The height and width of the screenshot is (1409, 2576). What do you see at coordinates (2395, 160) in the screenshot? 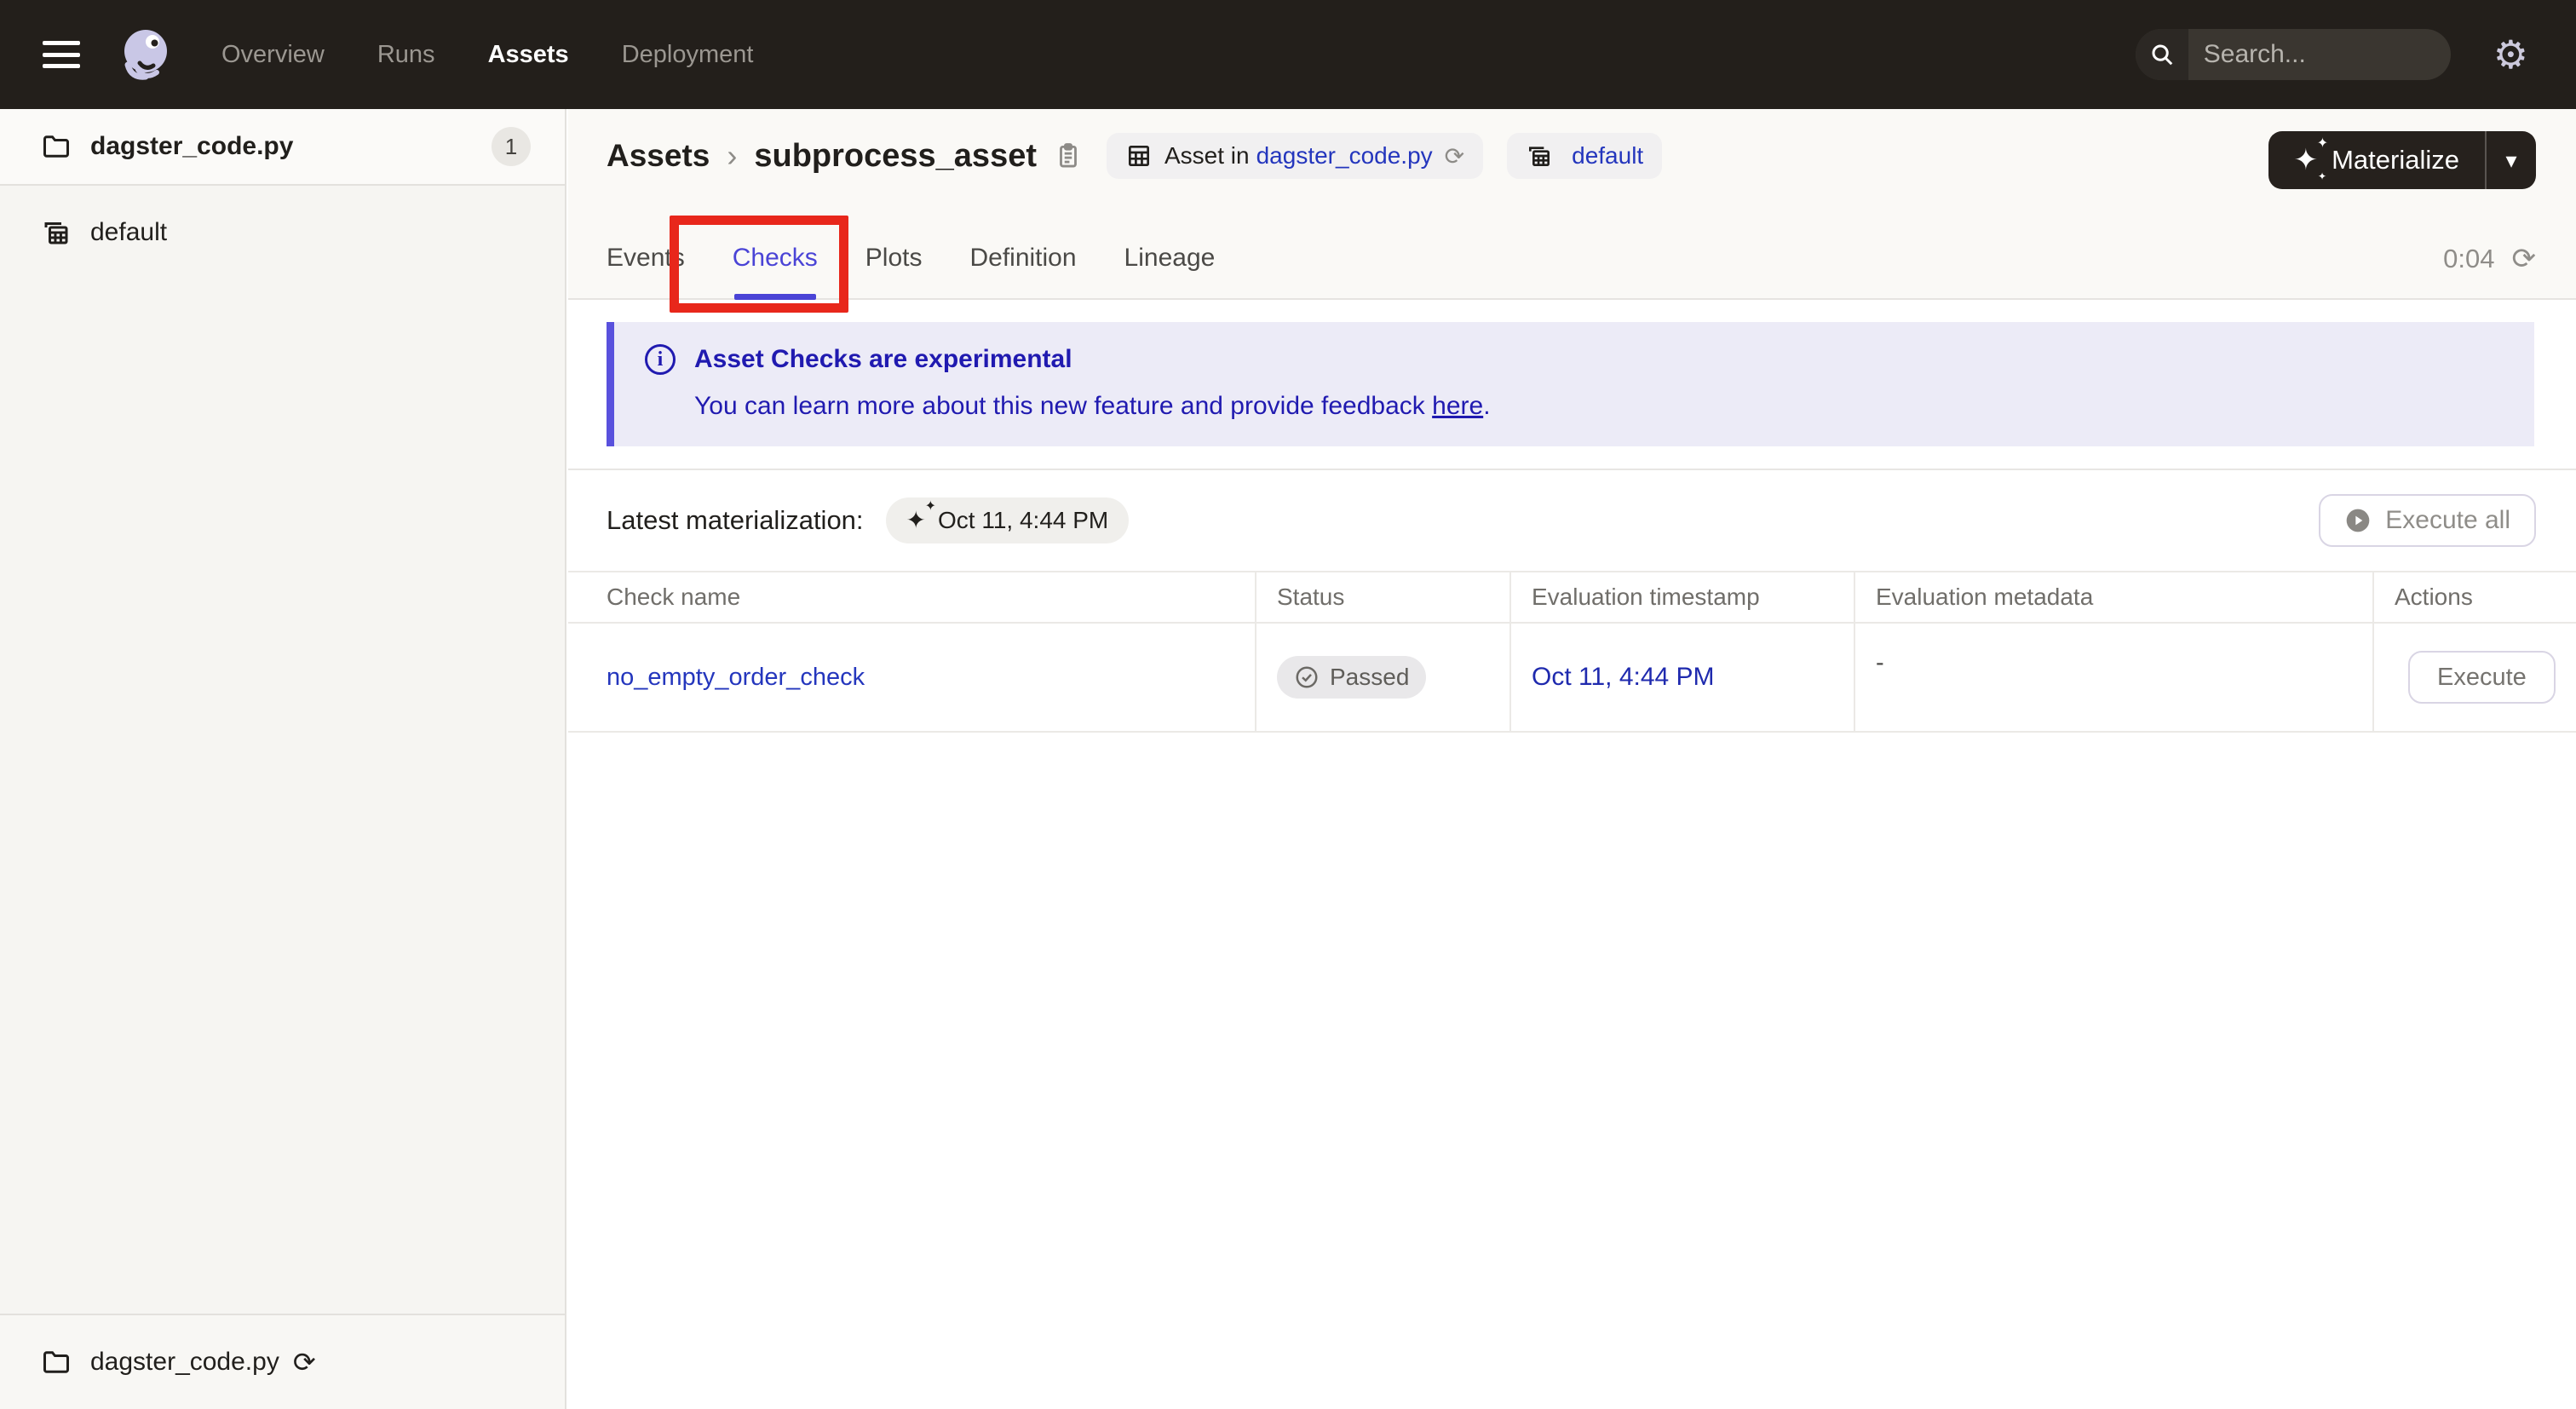
I see `materialize-label: Materialize` at bounding box center [2395, 160].